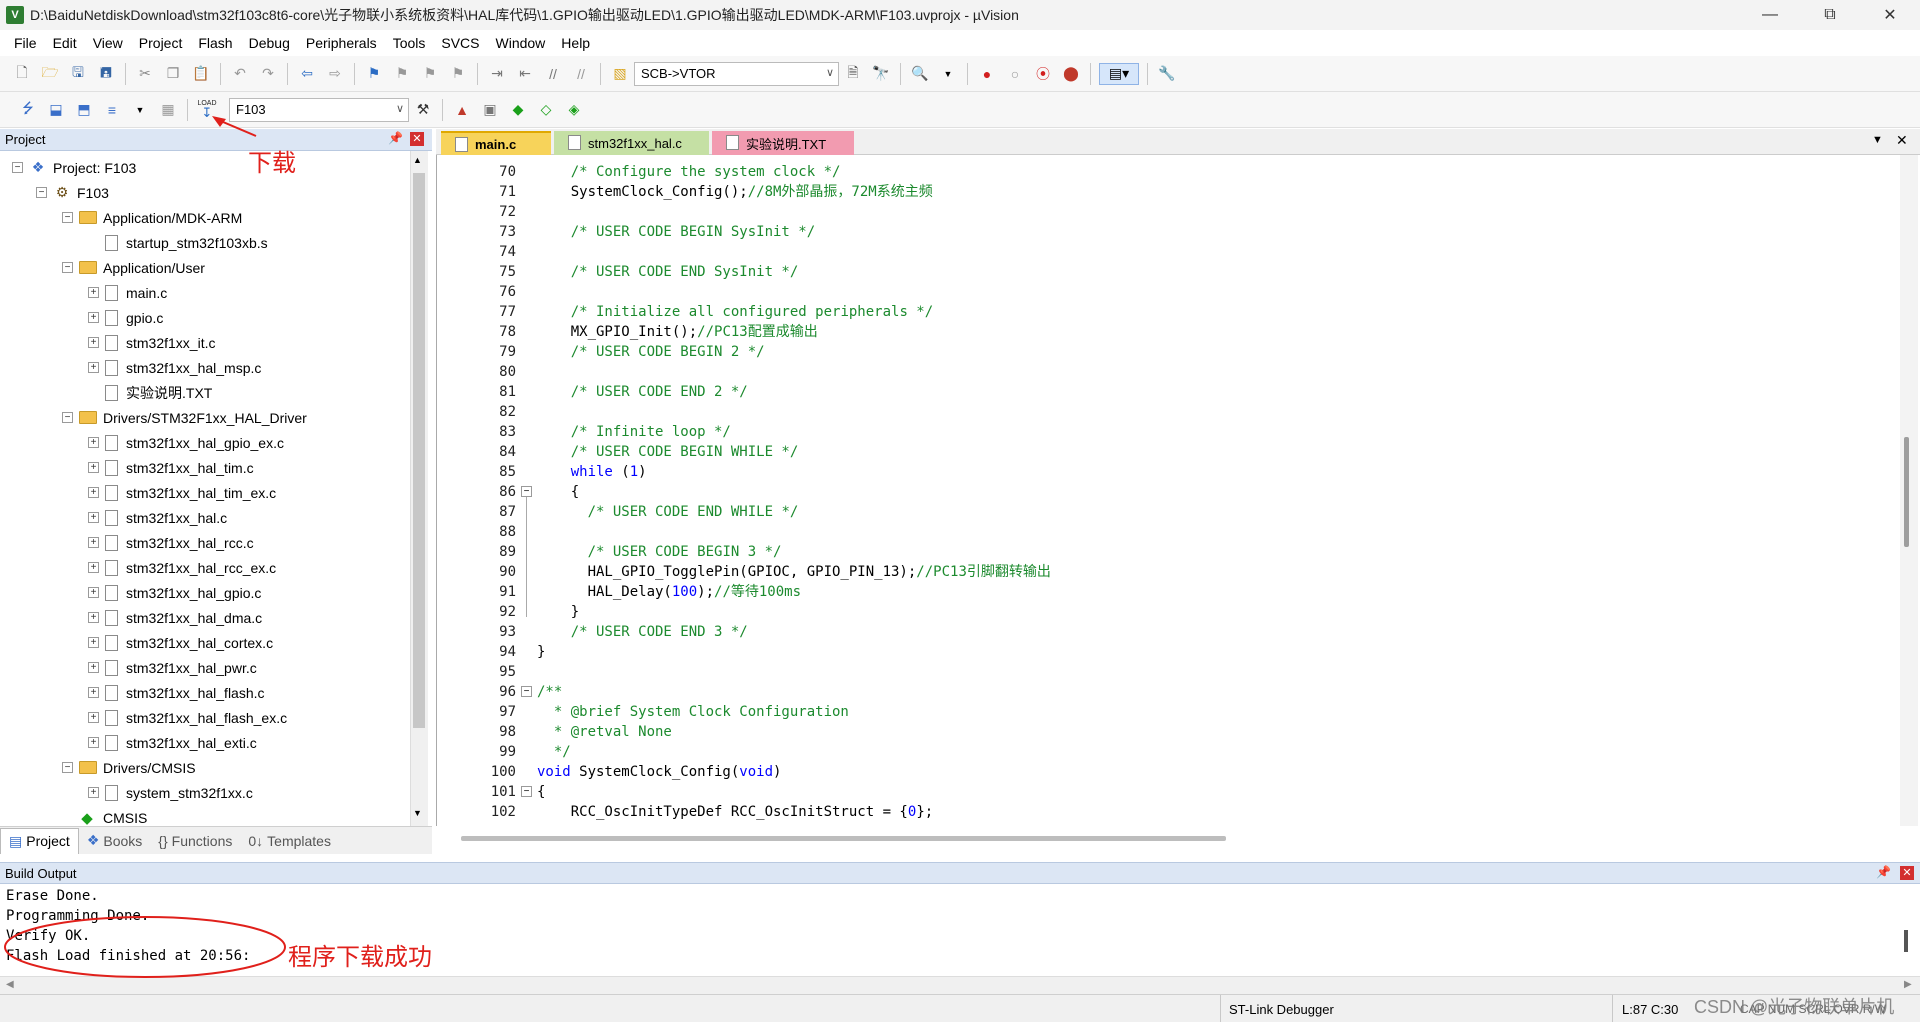 The width and height of the screenshot is (1920, 1022). What do you see at coordinates (360, 957) in the screenshot?
I see `annotation-success-label: 程序下载成功` at bounding box center [360, 957].